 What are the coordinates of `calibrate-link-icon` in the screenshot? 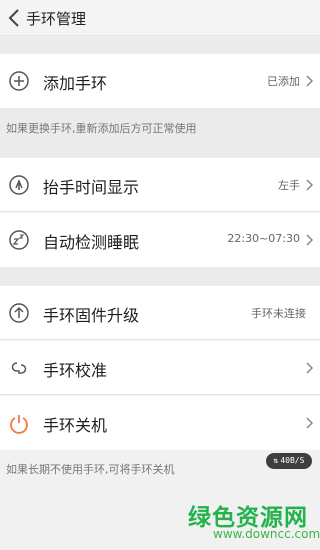 It's located at (19, 368).